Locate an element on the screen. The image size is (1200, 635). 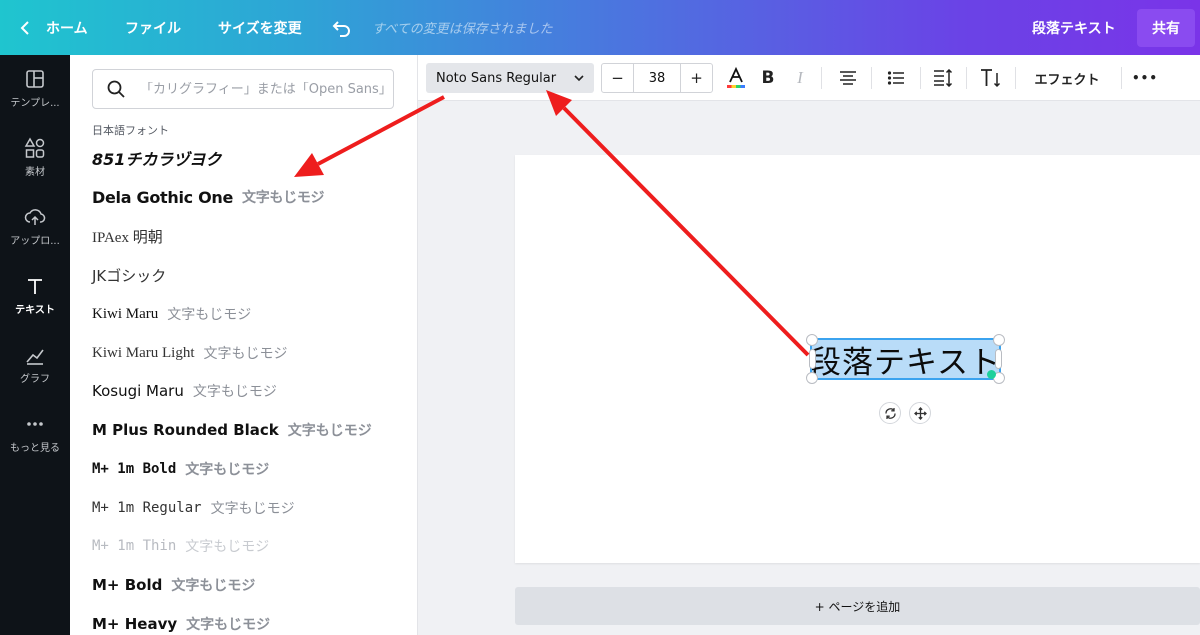
font-name: M+ 1m Regular is located at coordinates (147, 508).